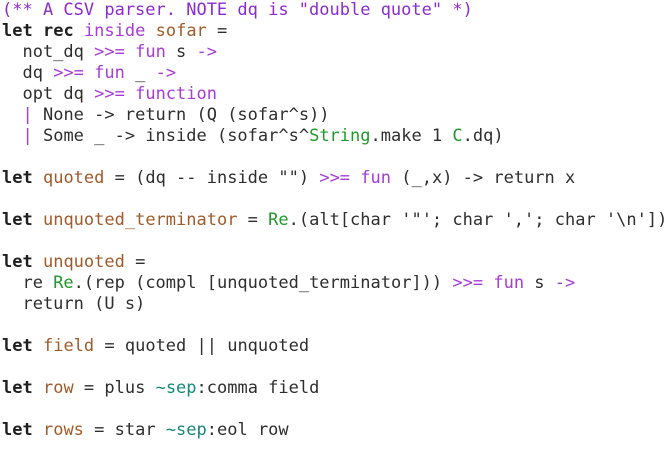 Image resolution: width=664 pixels, height=459 pixels. I want to click on keyword-token: function, so click(176, 94).